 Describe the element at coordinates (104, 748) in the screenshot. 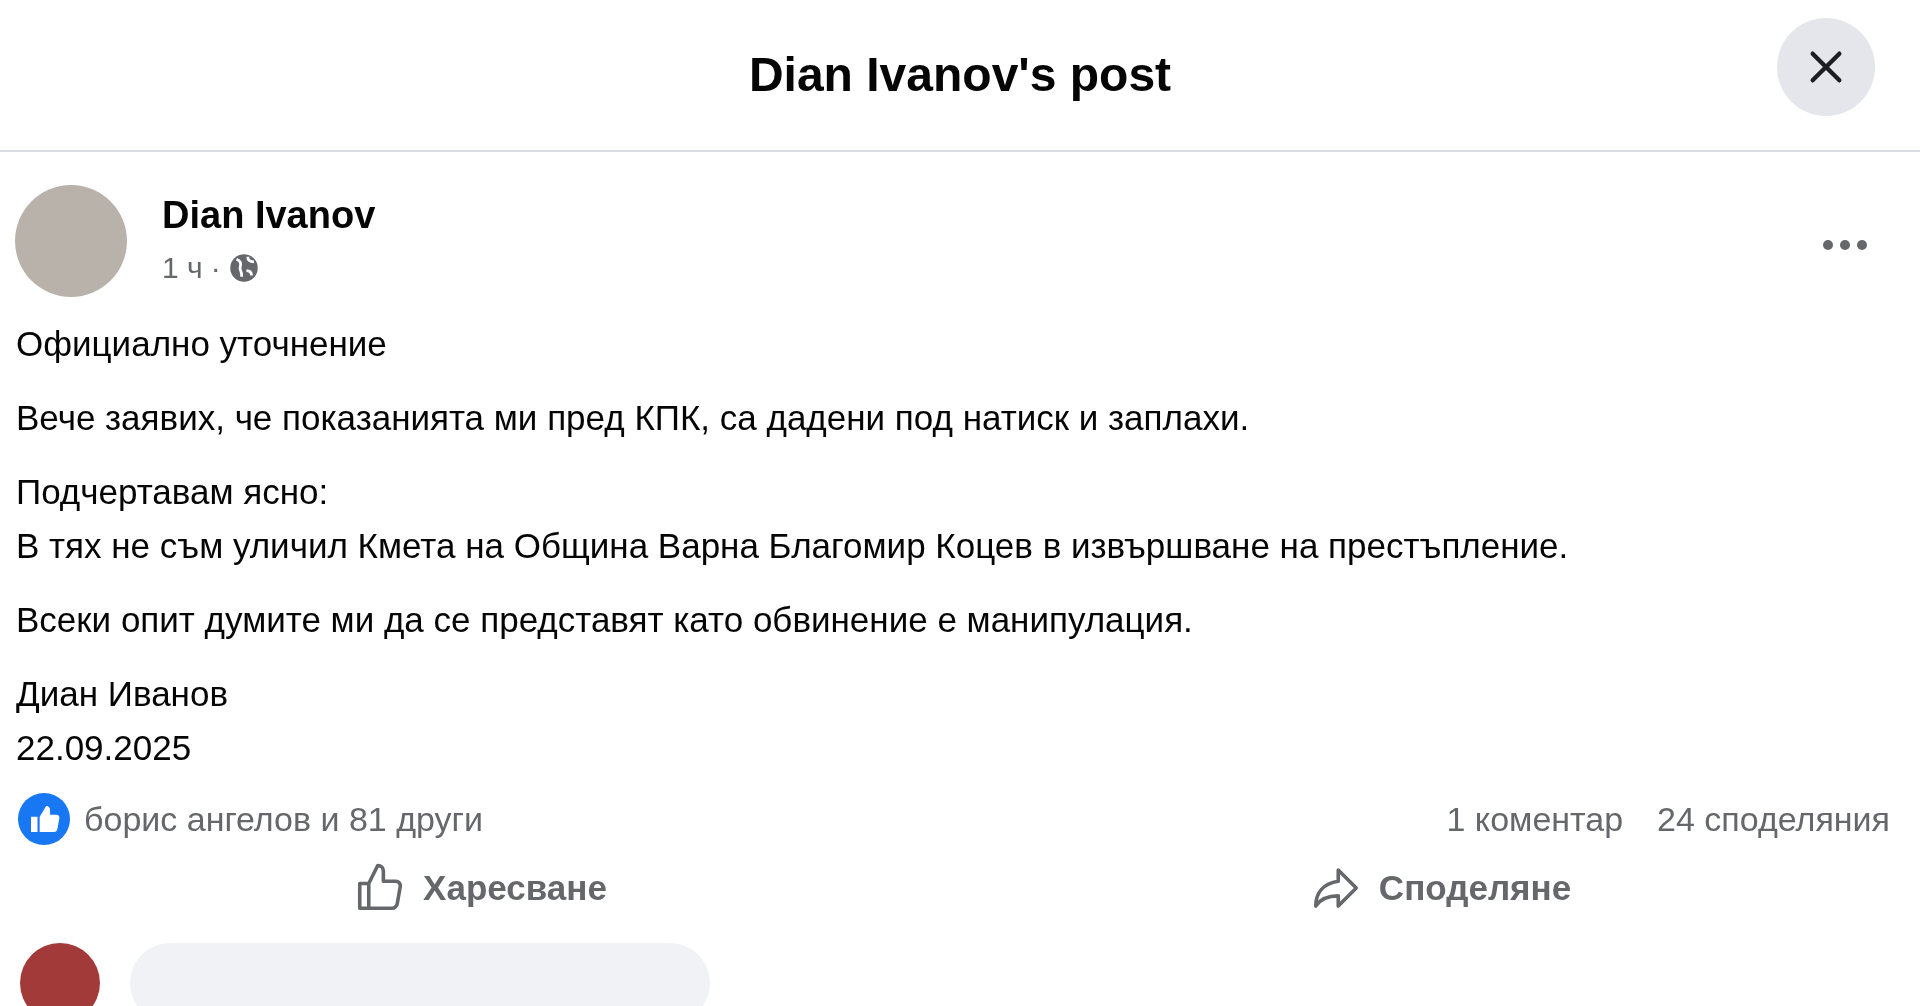

I see `post-text: 22.09.2025` at that location.